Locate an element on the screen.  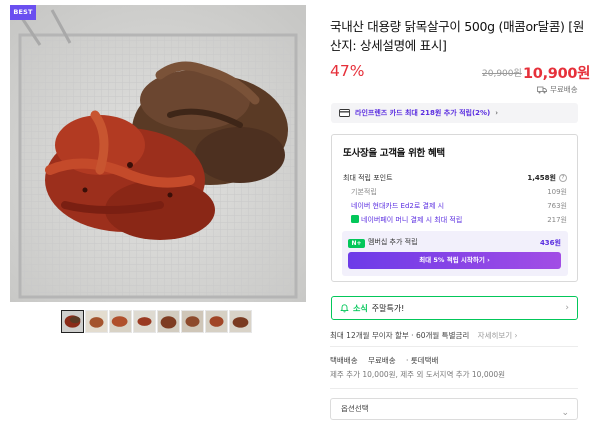
store-news-bar: 소식 주말특가! › is located at coordinates (454, 308).